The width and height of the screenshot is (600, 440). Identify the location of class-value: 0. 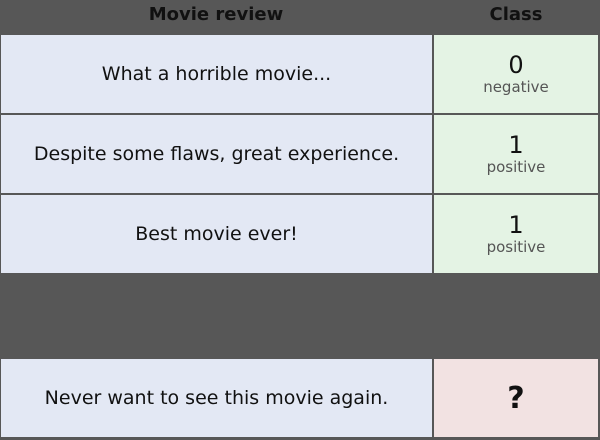
(516, 65).